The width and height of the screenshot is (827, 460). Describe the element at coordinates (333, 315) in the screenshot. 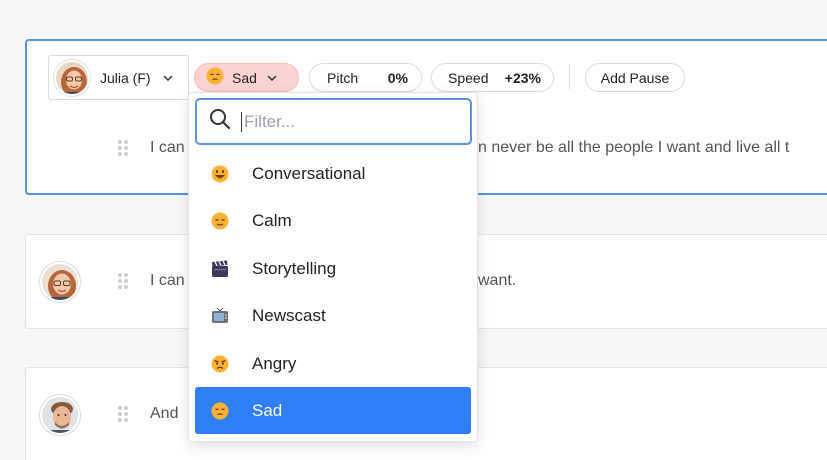

I see `emotion-option-newscast: Newscast` at that location.